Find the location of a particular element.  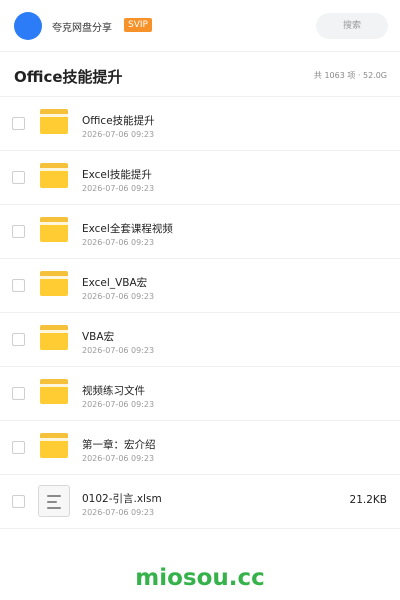

document-file-icon is located at coordinates (54, 501).